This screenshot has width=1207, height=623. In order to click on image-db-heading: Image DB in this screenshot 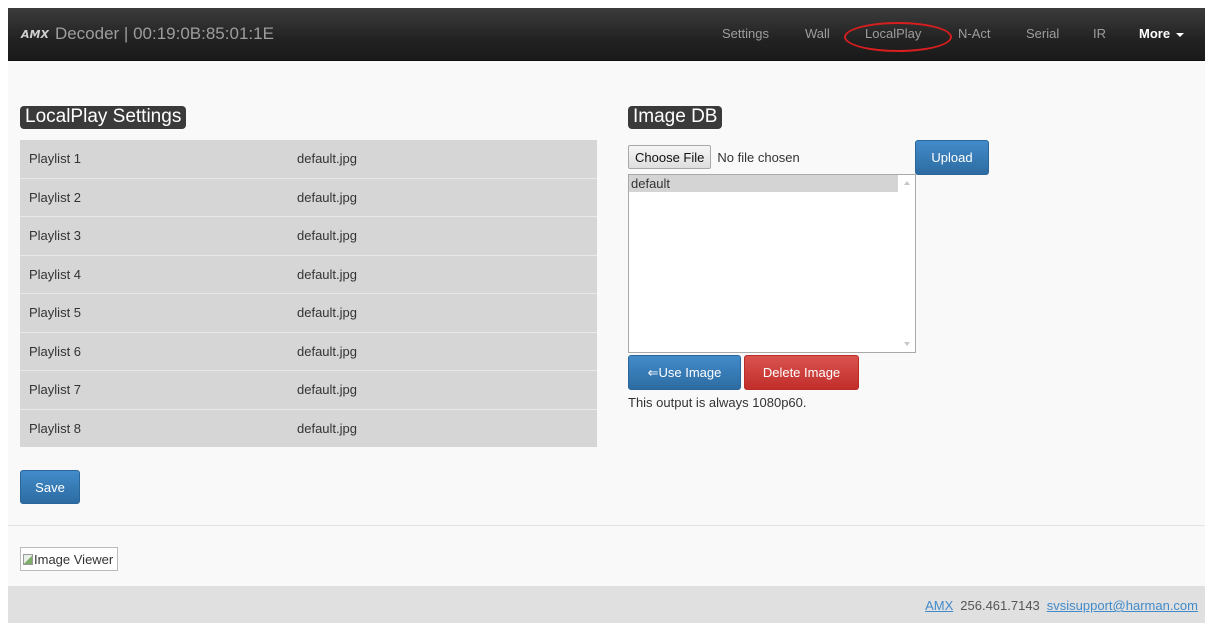, I will do `click(675, 117)`.